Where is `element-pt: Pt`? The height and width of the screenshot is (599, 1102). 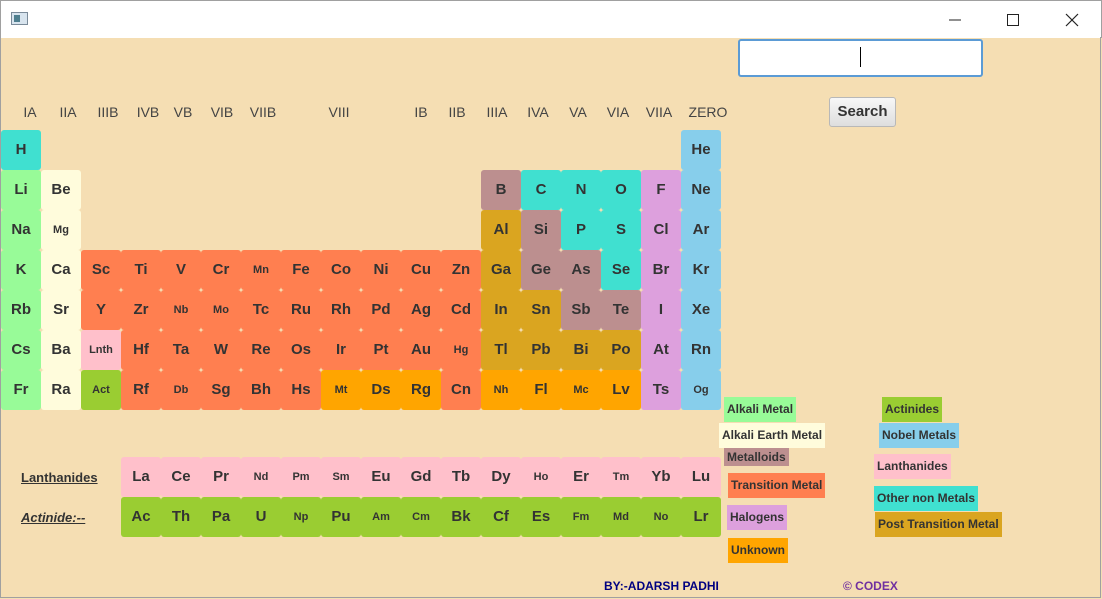
element-pt: Pt is located at coordinates (381, 350).